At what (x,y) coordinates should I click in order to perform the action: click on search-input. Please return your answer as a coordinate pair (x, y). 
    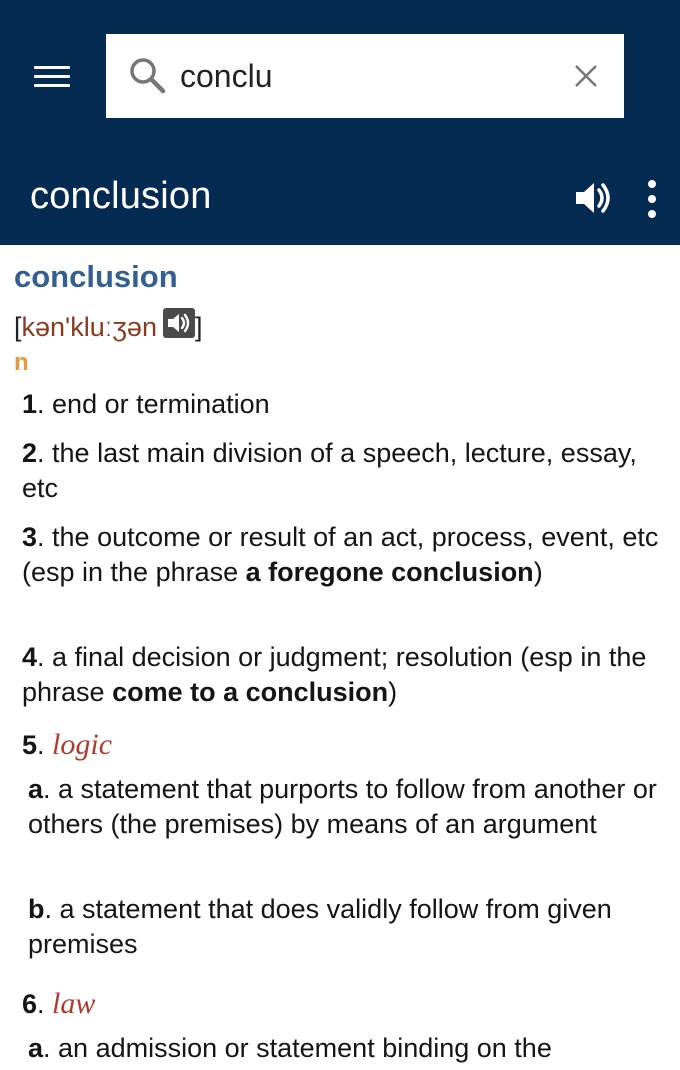
    Looking at the image, I should click on (365, 76).